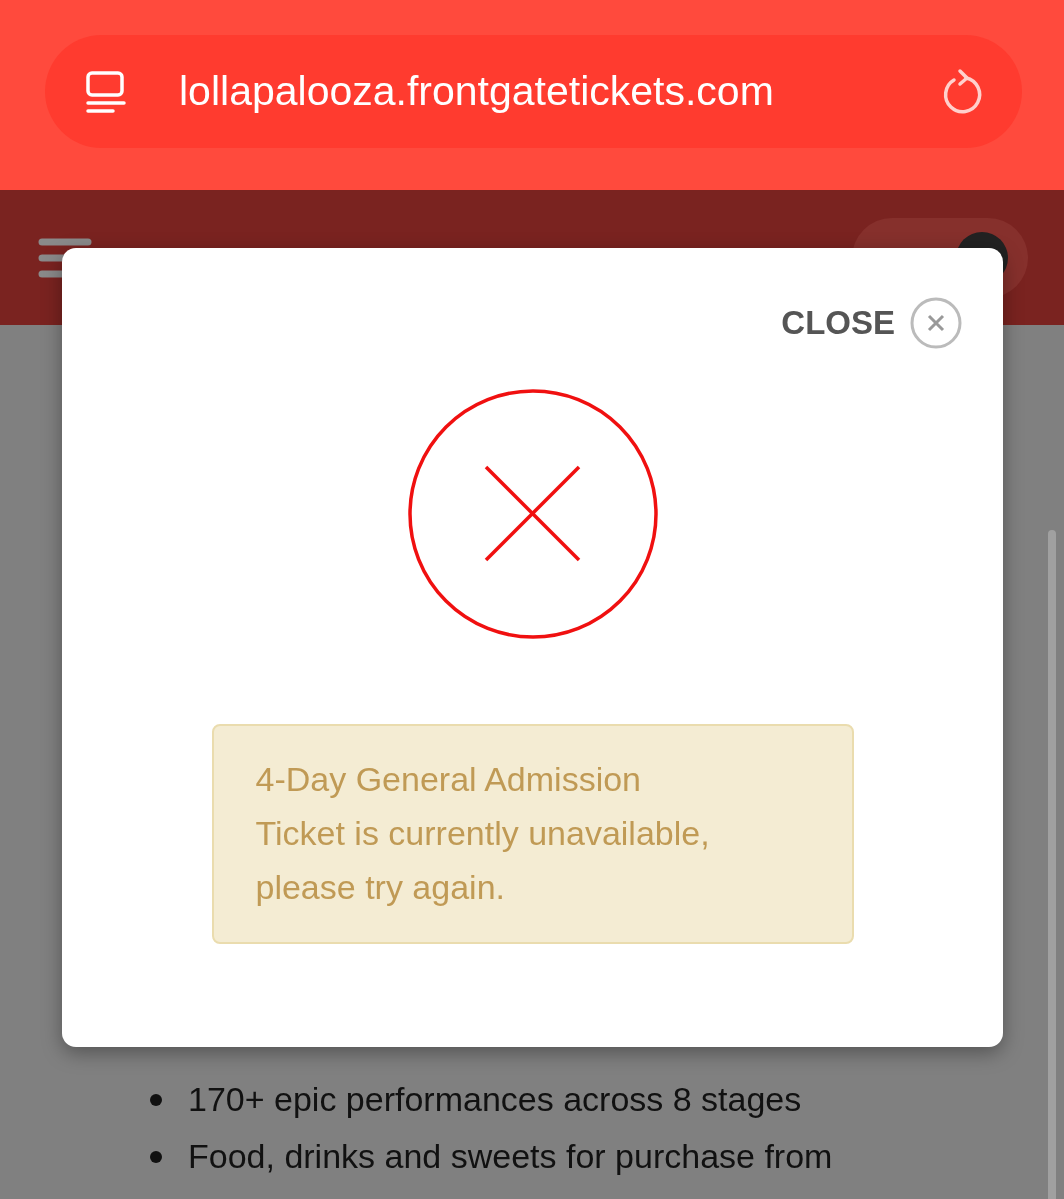 The width and height of the screenshot is (1064, 1199). I want to click on list-item-text: 170+ epic performances across 8 stages, so click(495, 1099).